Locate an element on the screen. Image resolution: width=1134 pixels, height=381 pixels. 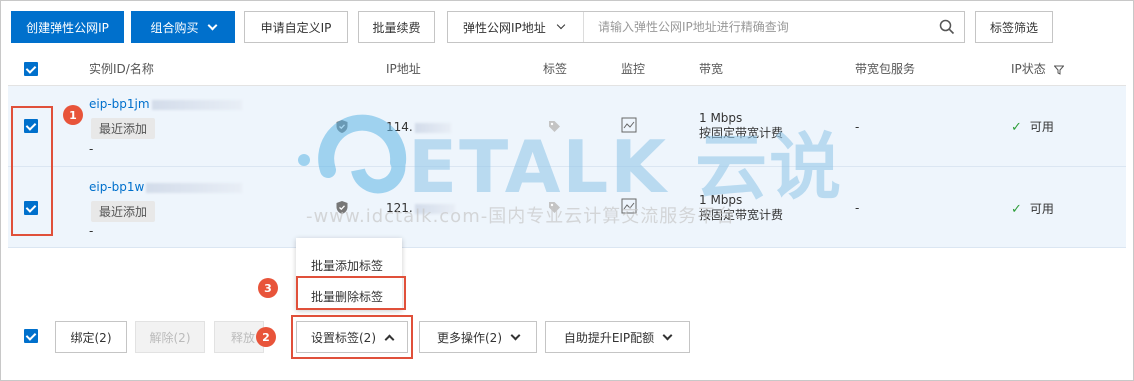
header-bandwidth-package: 带宽包服务 is located at coordinates (885, 69).